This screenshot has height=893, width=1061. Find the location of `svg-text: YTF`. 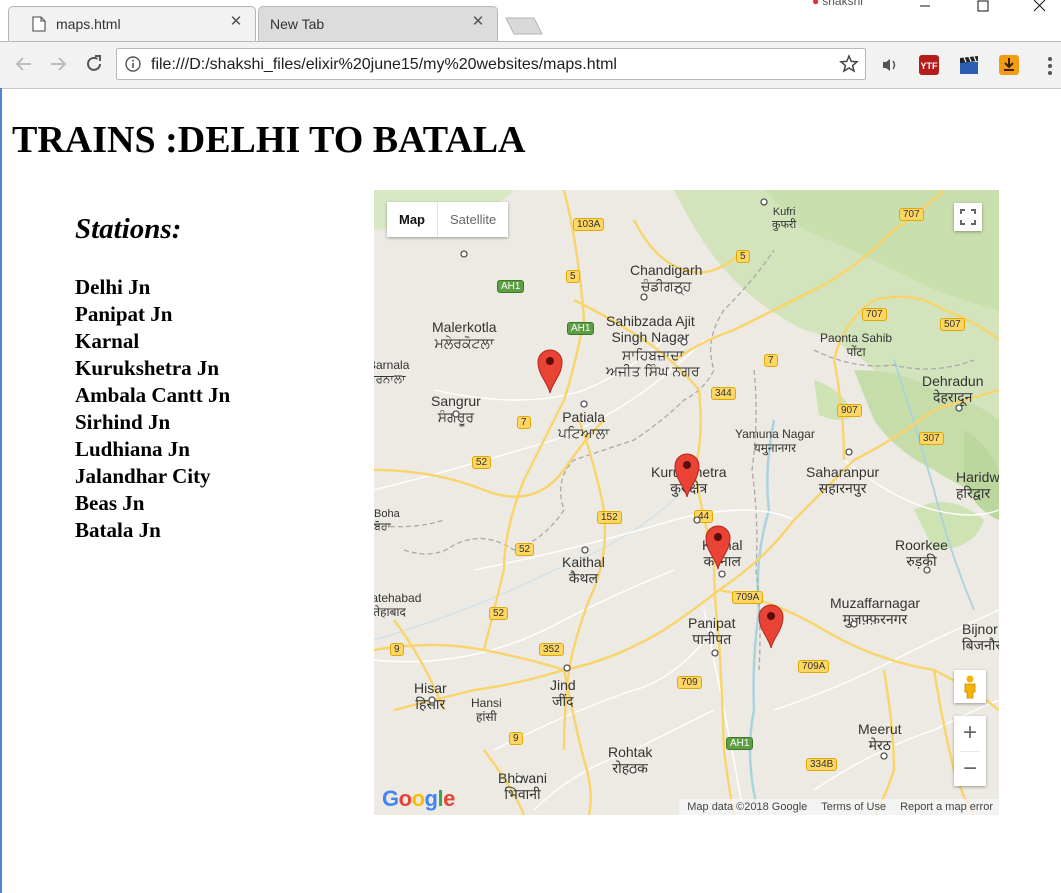

svg-text: YTF is located at coordinates (930, 66).